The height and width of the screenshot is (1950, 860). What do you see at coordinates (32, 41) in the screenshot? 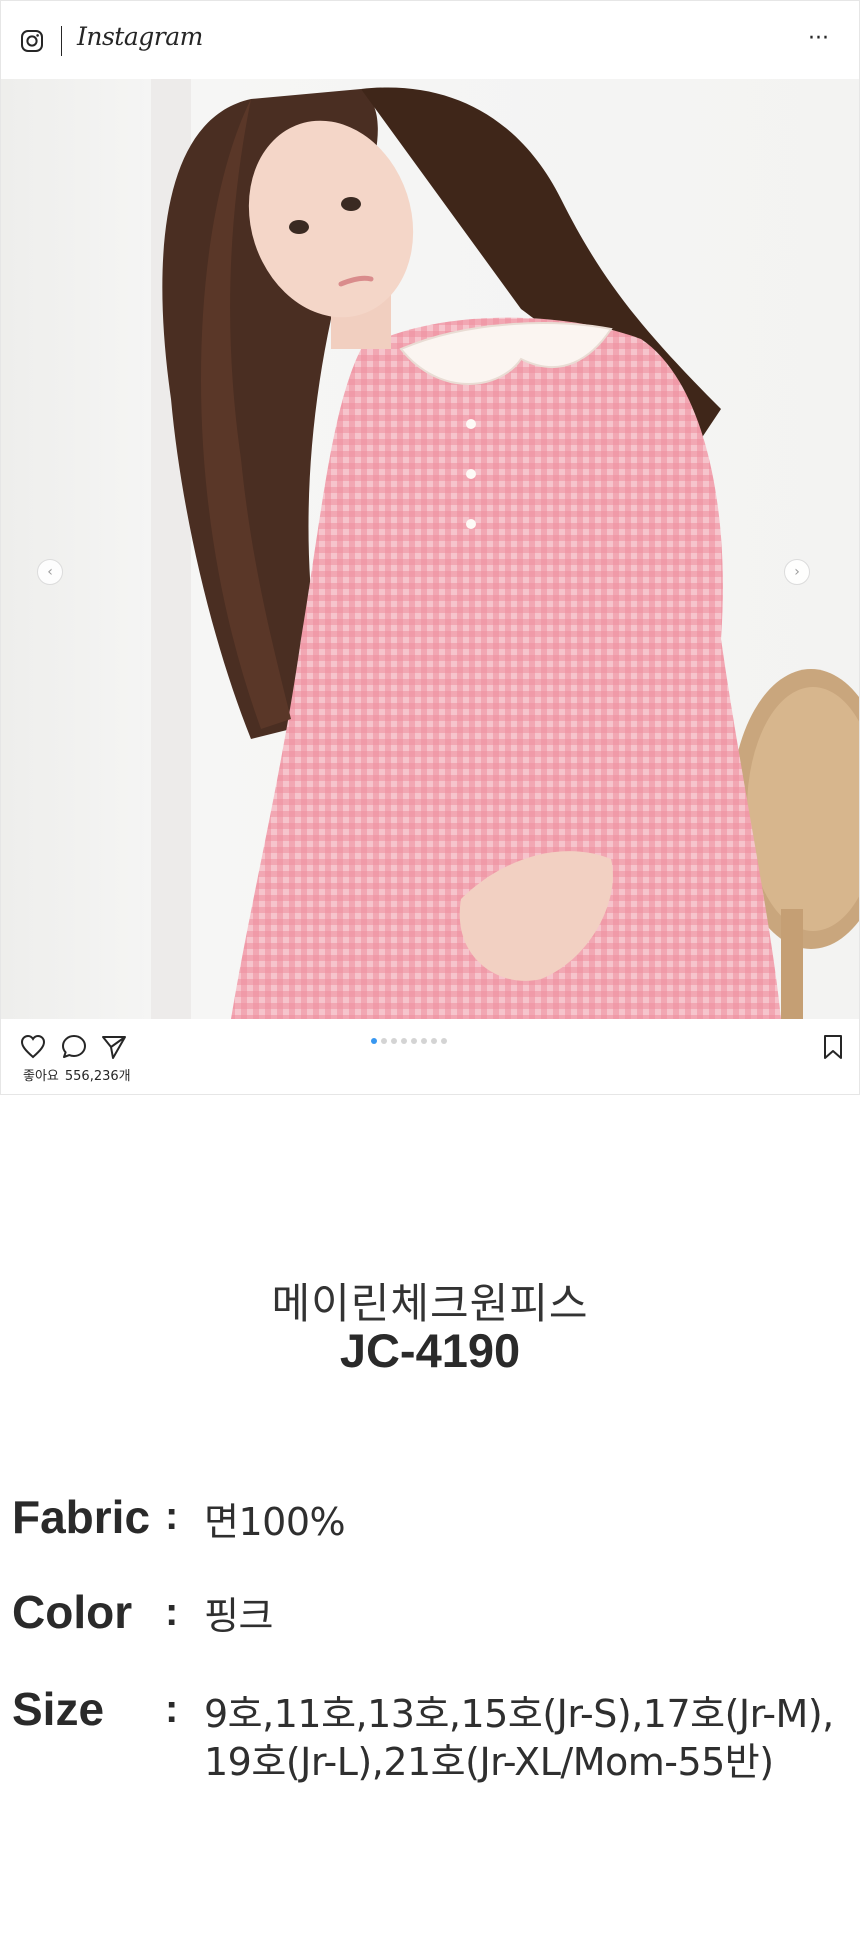
I see `instagram-camera-icon` at bounding box center [32, 41].